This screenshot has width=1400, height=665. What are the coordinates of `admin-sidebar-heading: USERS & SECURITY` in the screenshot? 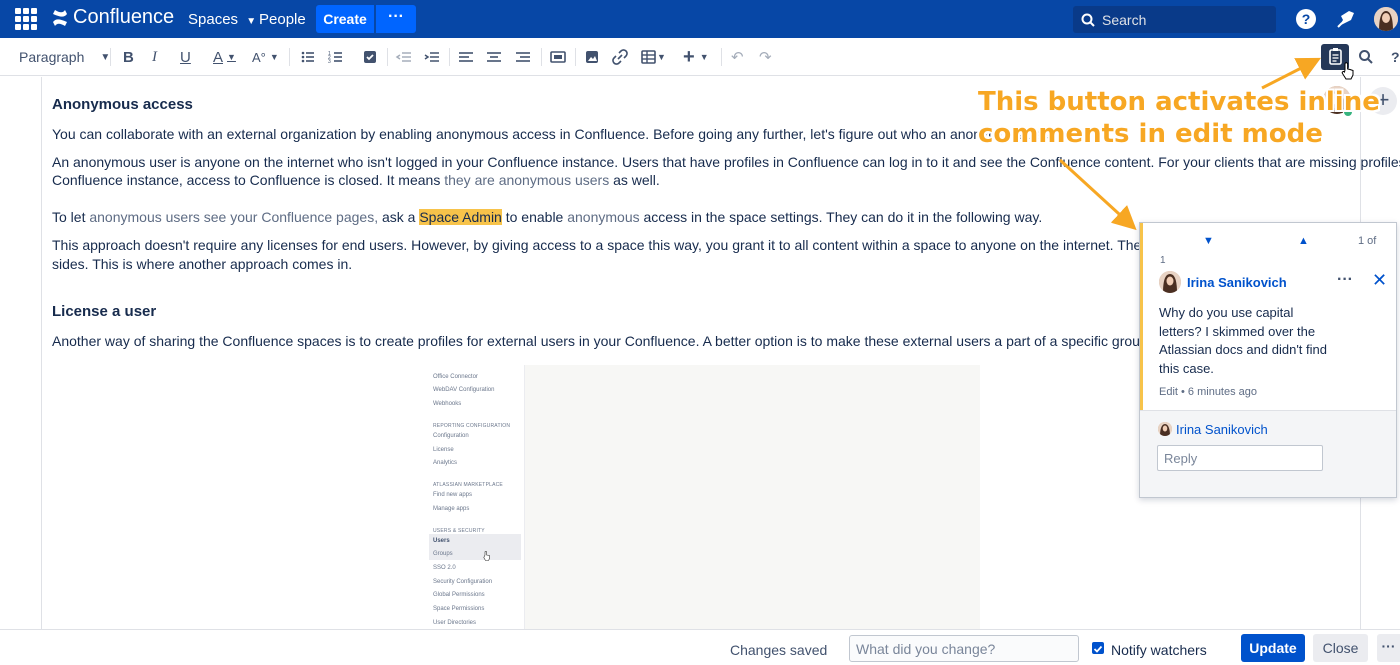 It's located at (459, 531).